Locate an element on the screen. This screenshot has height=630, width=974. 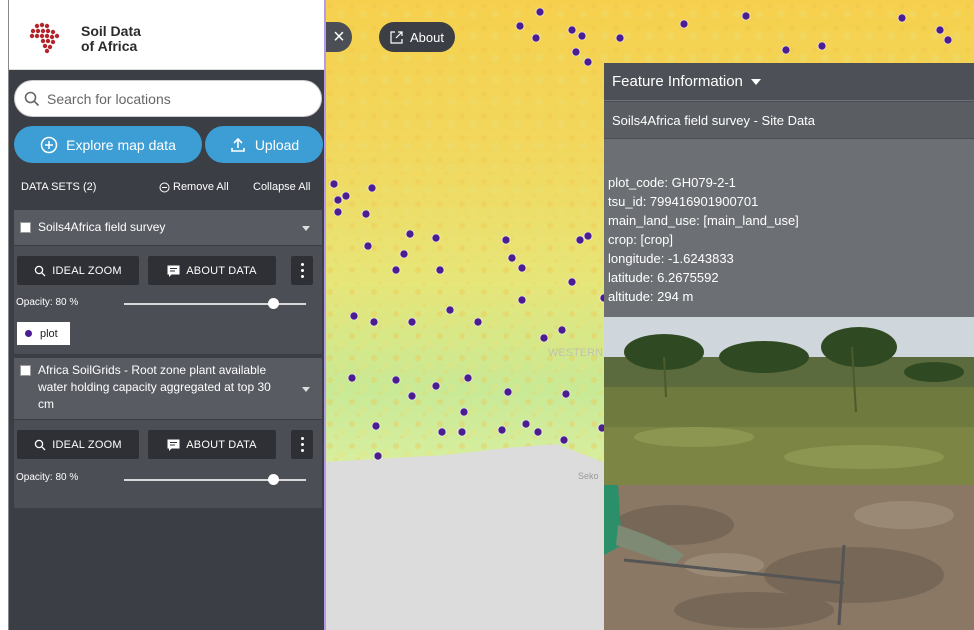
remove-all-button: Remove All is located at coordinates (194, 187).